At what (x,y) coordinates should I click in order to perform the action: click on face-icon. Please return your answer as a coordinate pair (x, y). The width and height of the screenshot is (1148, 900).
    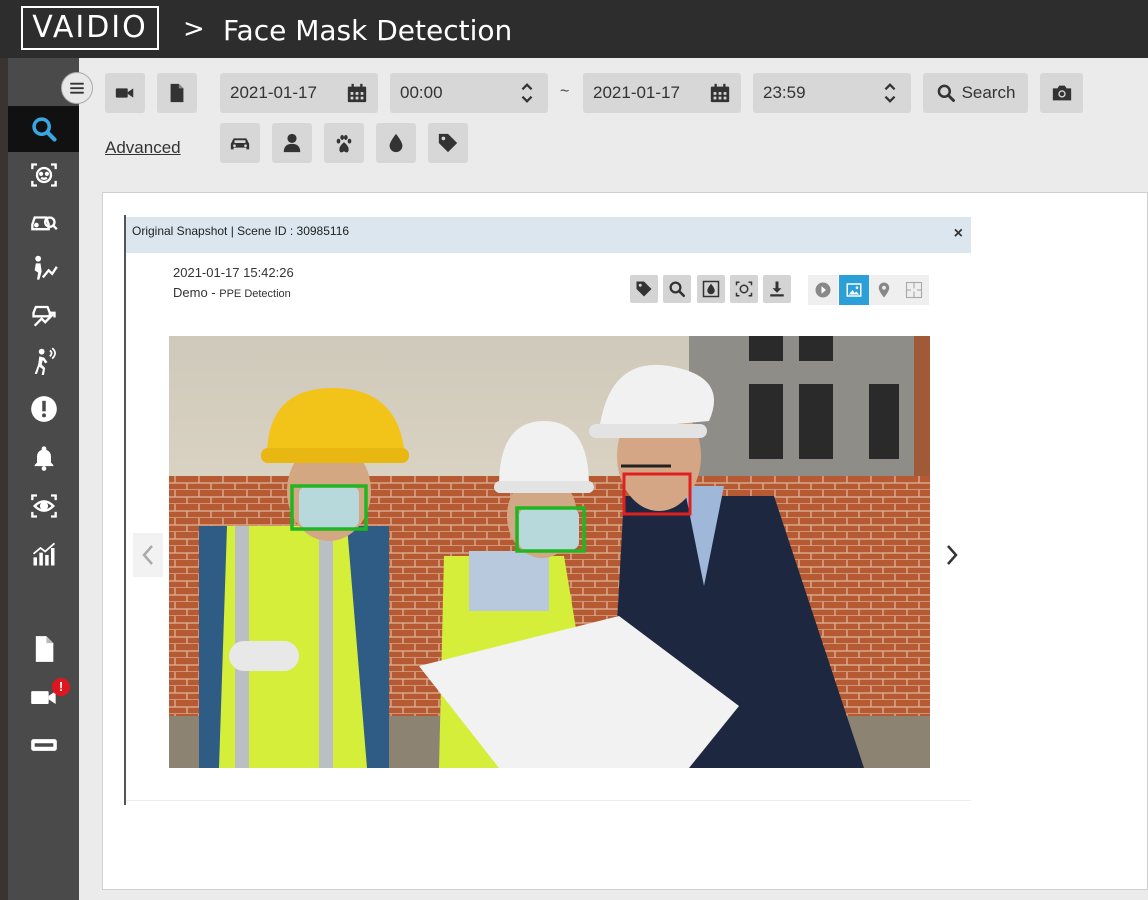
    Looking at the image, I should click on (43, 175).